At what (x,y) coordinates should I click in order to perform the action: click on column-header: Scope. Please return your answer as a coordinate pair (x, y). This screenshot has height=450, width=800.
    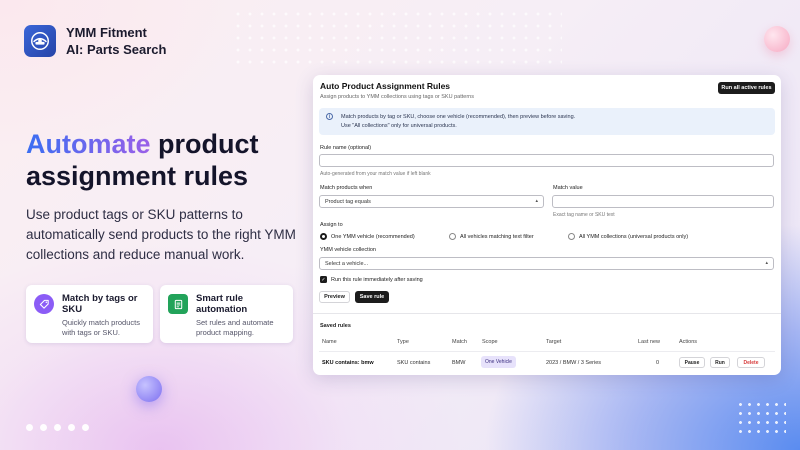
    Looking at the image, I should click on (490, 342).